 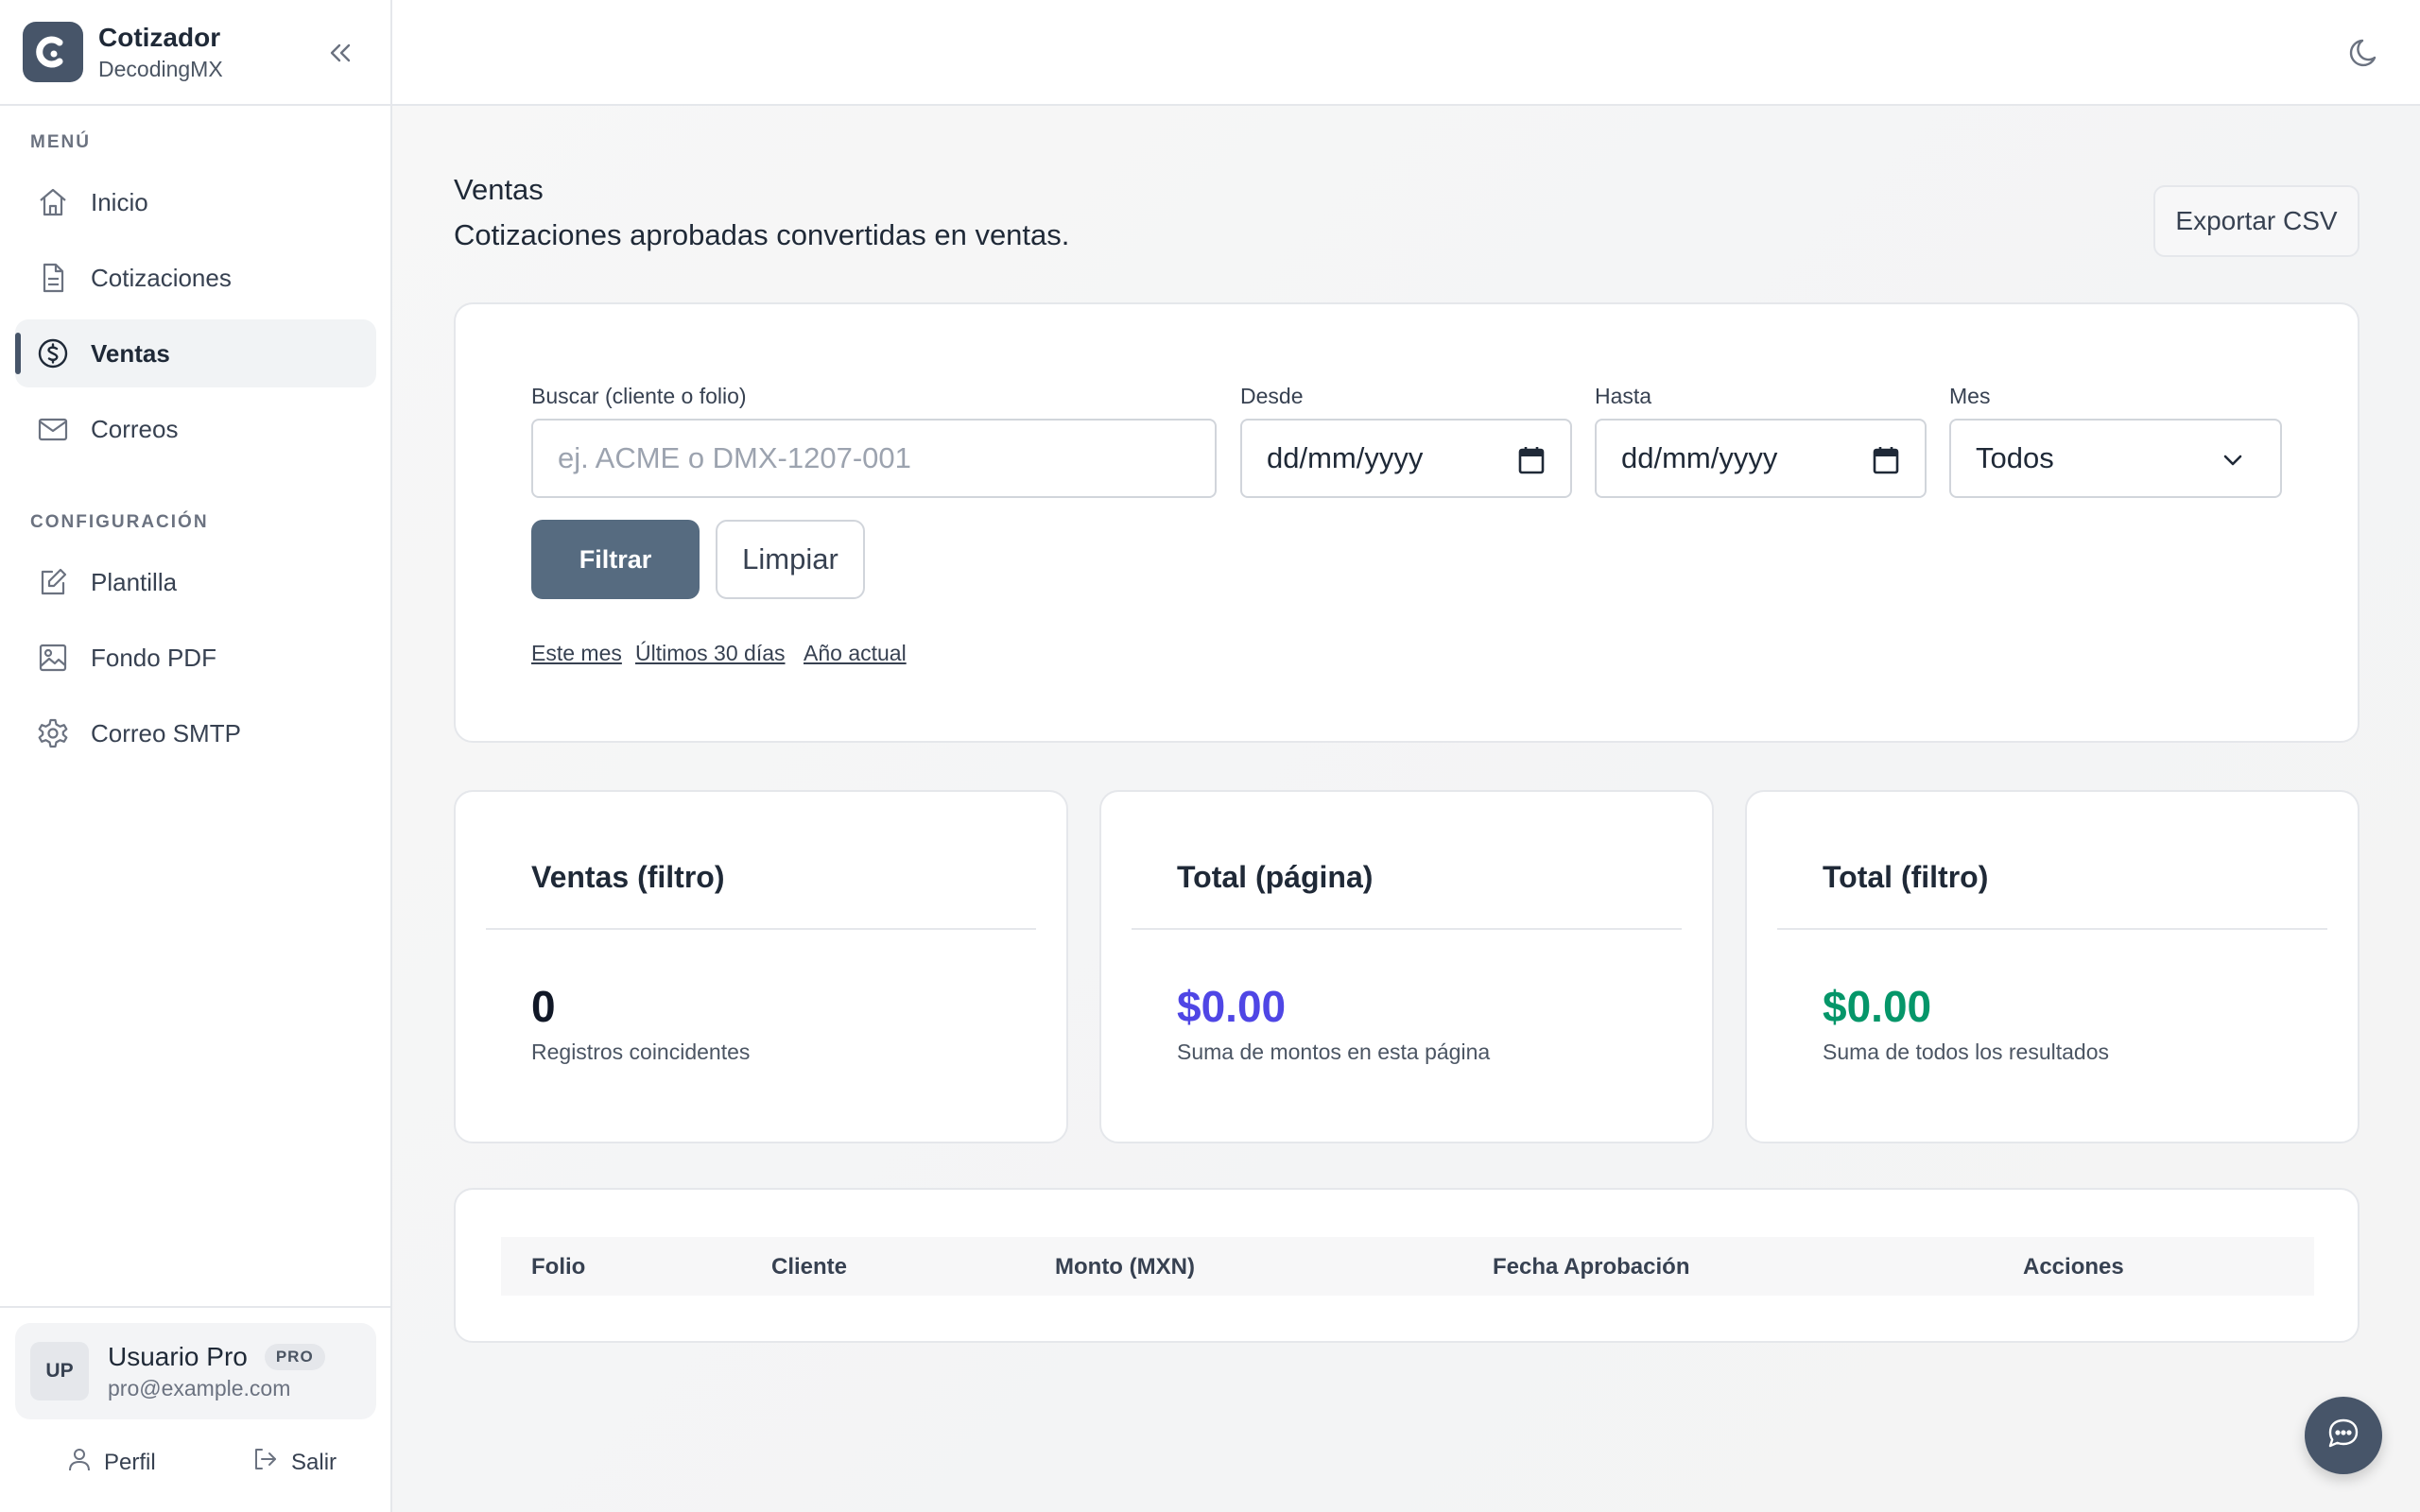 What do you see at coordinates (2115, 458) in the screenshot?
I see `month-select: Todos` at bounding box center [2115, 458].